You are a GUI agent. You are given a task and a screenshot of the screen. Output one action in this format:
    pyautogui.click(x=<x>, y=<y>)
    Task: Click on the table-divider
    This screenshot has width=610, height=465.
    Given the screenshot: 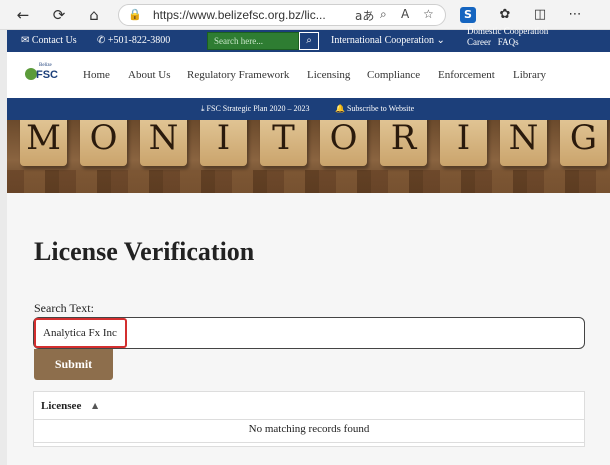 What is the action you would take?
    pyautogui.click(x=309, y=442)
    